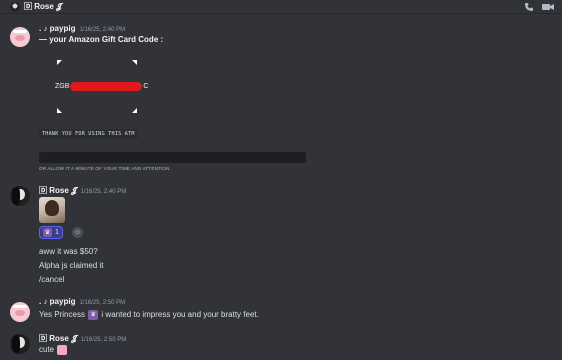 The width and height of the screenshot is (562, 360). I want to click on message-text-body: cute, so click(47, 350).